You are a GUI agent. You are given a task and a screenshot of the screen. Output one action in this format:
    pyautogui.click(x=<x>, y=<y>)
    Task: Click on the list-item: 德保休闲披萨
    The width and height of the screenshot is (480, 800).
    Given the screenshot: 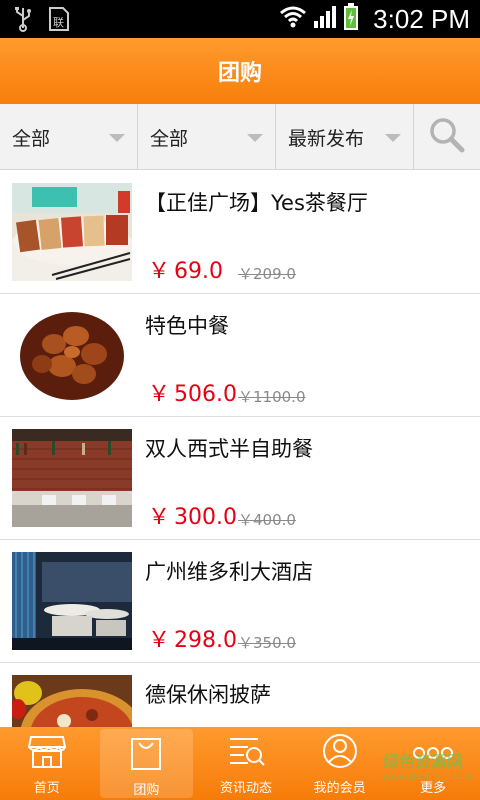 What is the action you would take?
    pyautogui.click(x=240, y=695)
    